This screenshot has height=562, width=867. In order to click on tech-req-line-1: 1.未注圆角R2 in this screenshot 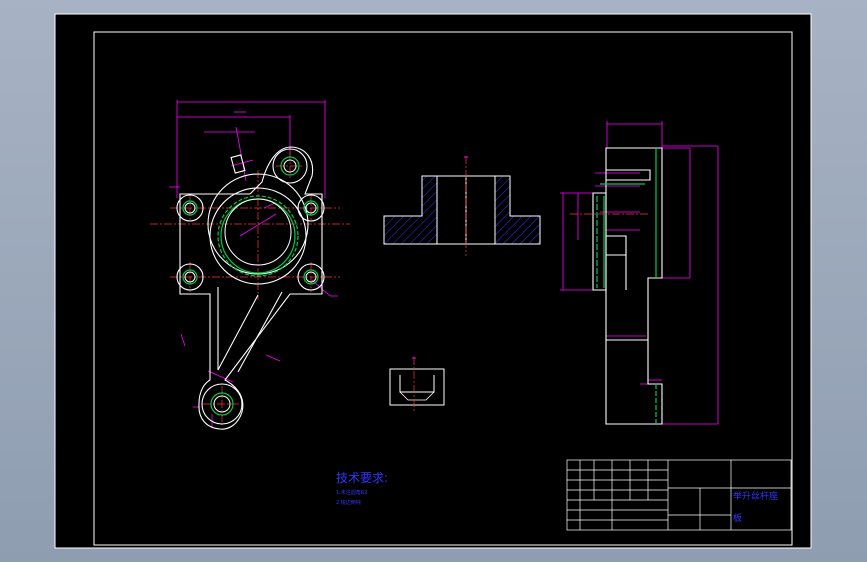, I will do `click(351, 492)`.